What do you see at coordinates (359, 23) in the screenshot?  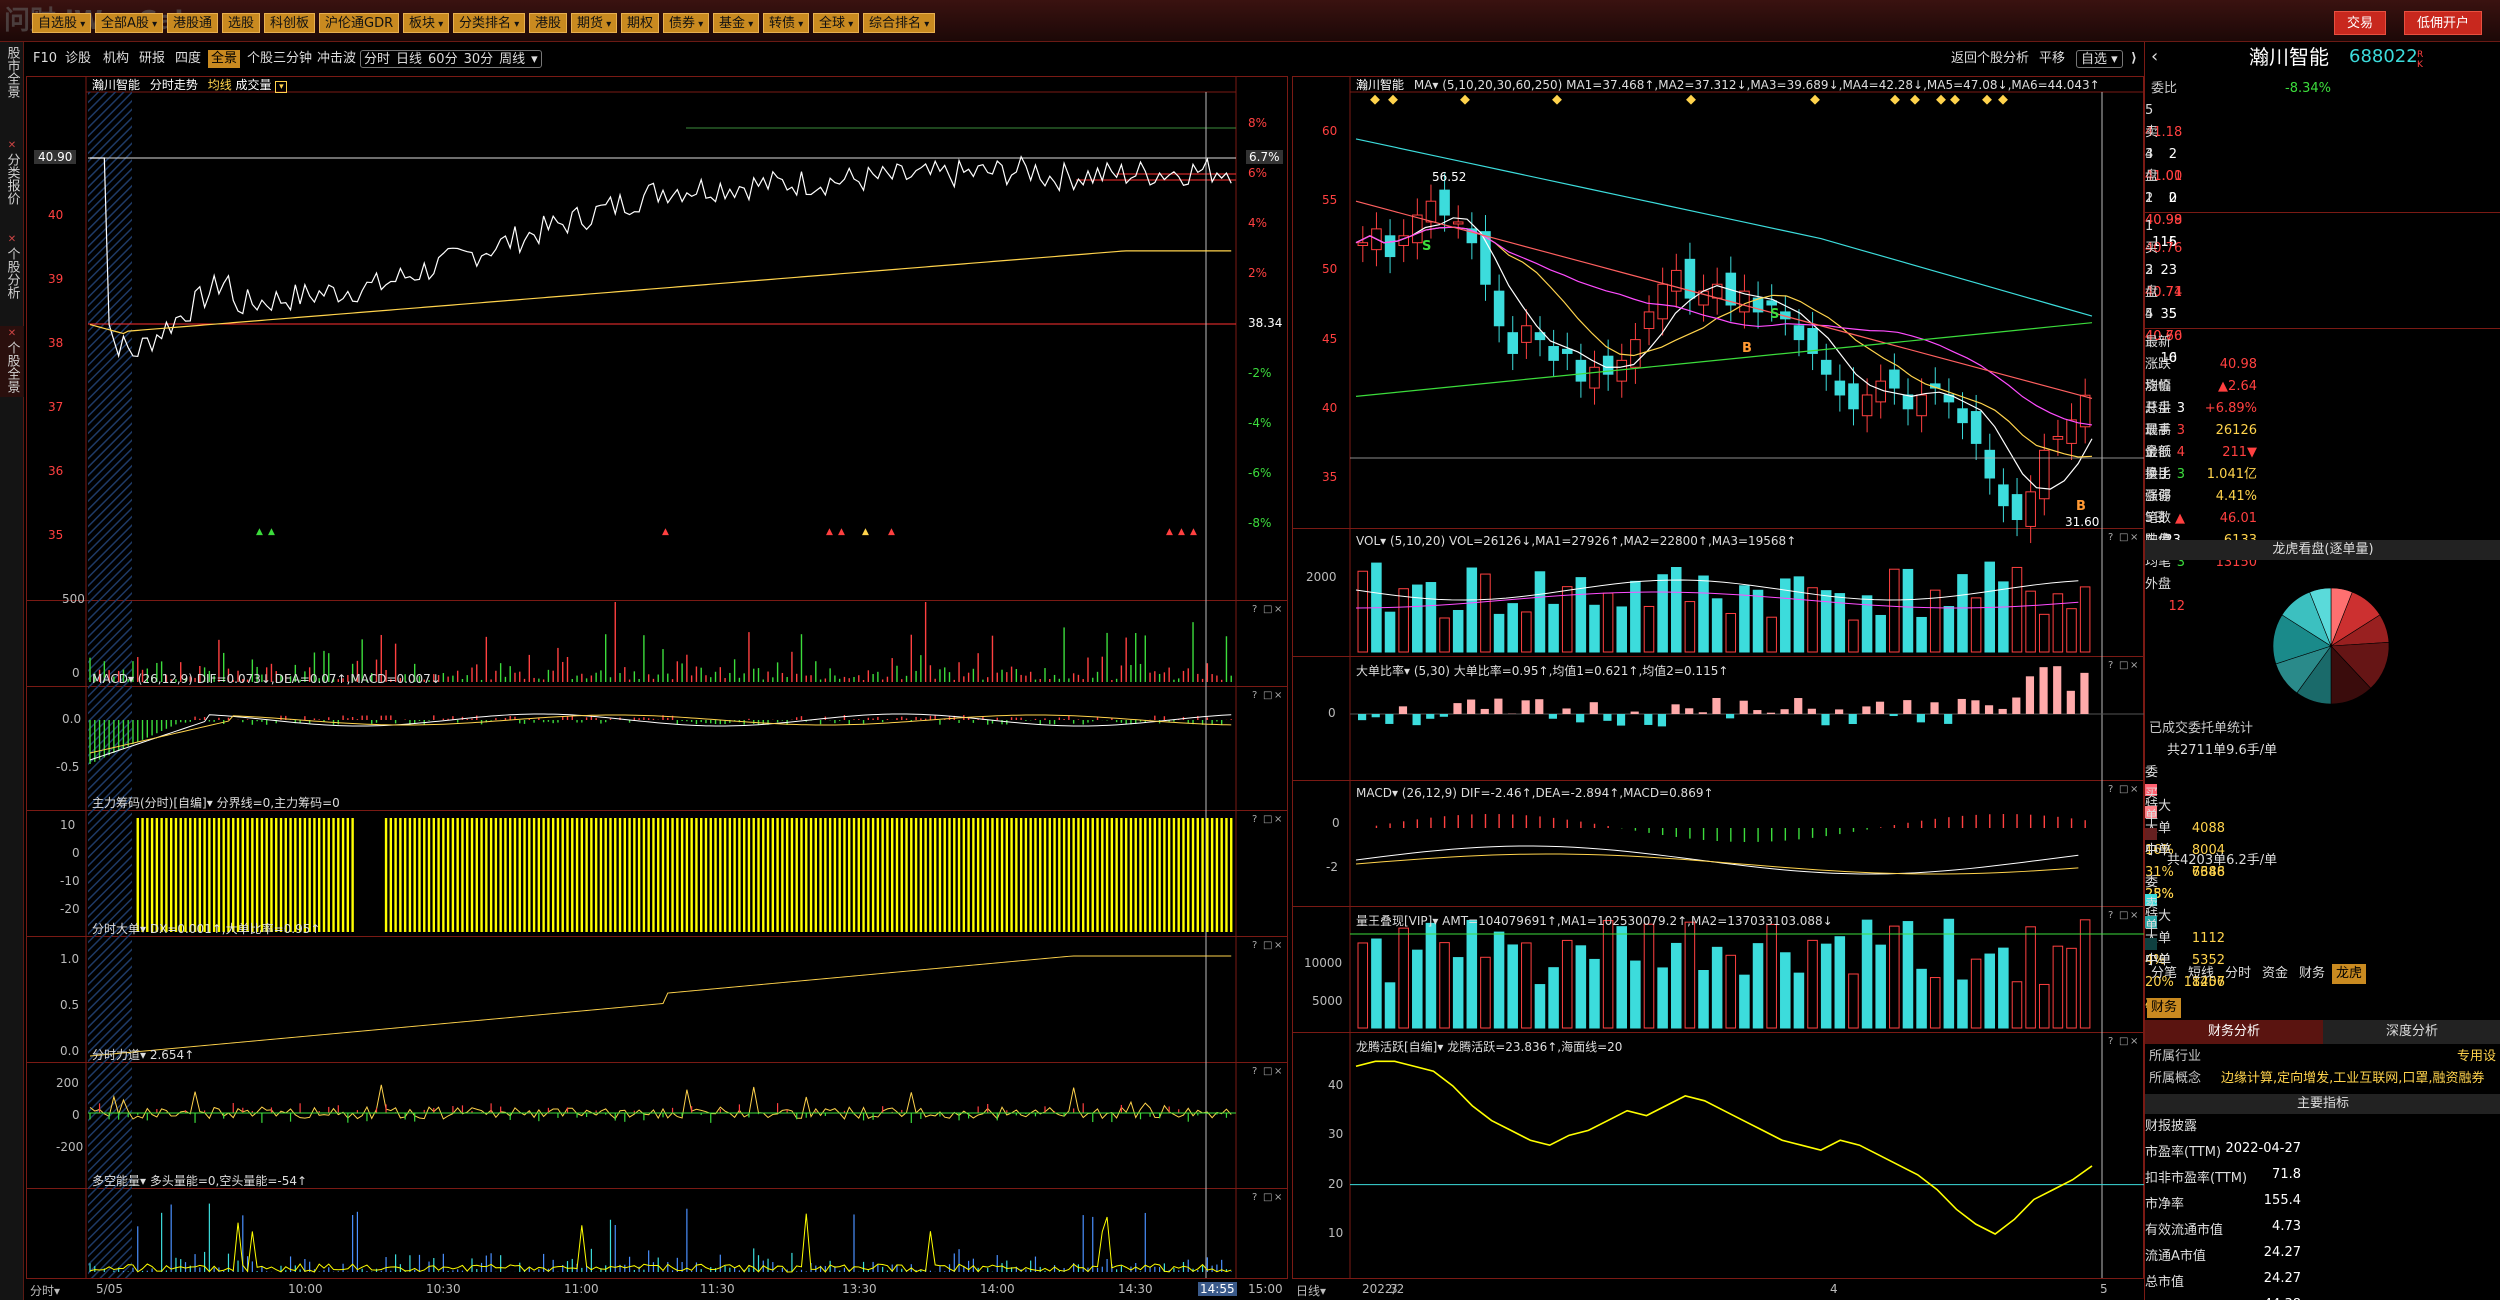 I see `gdr-button: 沪伦通GDR` at bounding box center [359, 23].